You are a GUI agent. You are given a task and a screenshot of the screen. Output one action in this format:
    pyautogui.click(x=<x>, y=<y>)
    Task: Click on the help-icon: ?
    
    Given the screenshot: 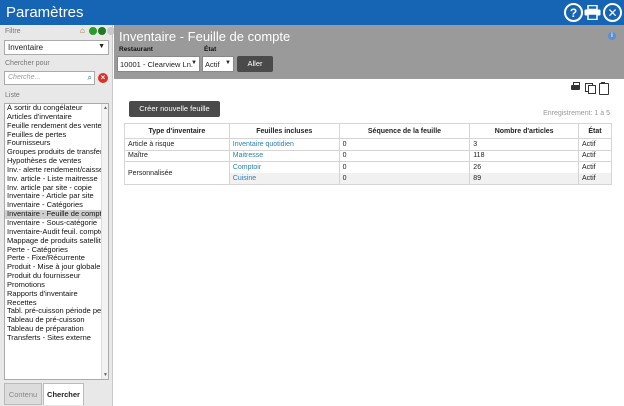 What is the action you would take?
    pyautogui.click(x=573, y=12)
    